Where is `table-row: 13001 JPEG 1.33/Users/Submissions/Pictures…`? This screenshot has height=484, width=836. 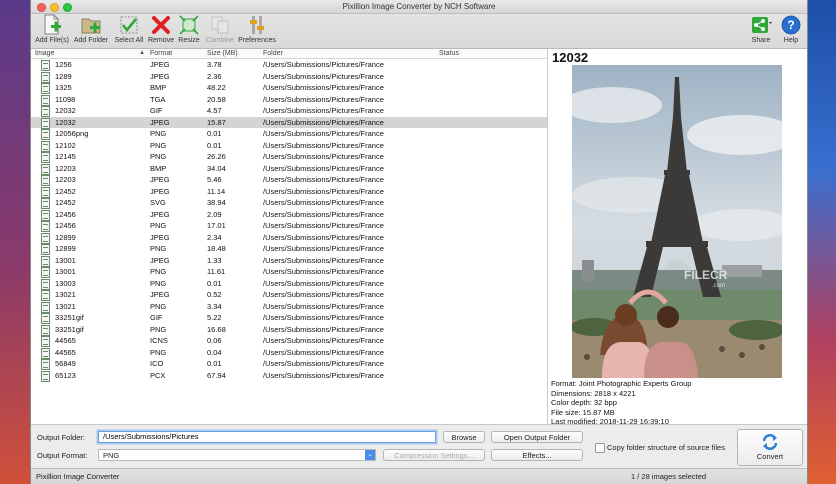 table-row: 13001 JPEG 1.33/Users/Submissions/Pictures… is located at coordinates (289, 261).